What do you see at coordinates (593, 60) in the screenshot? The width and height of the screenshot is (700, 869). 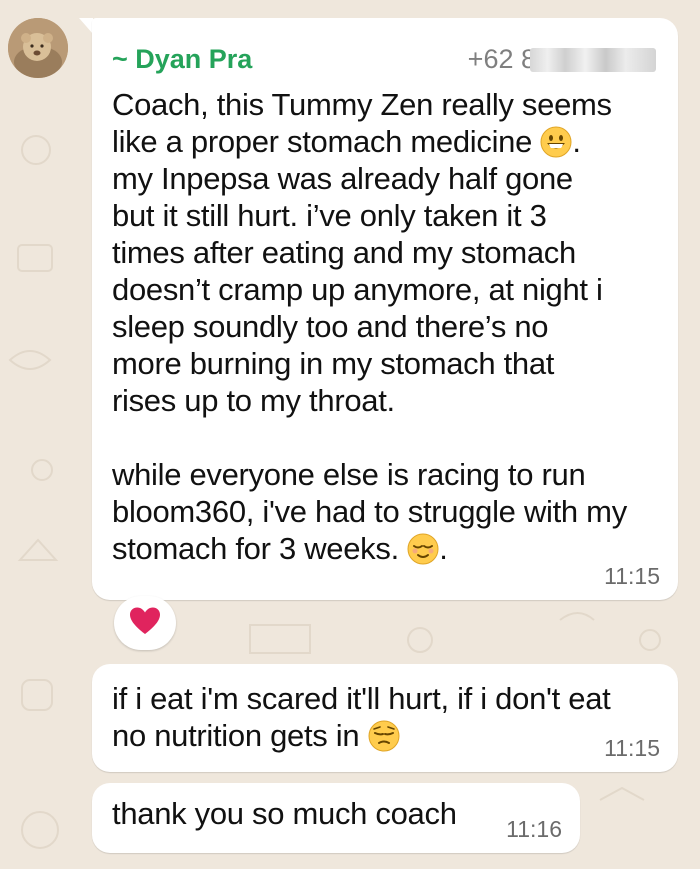 I see `phone-redaction` at bounding box center [593, 60].